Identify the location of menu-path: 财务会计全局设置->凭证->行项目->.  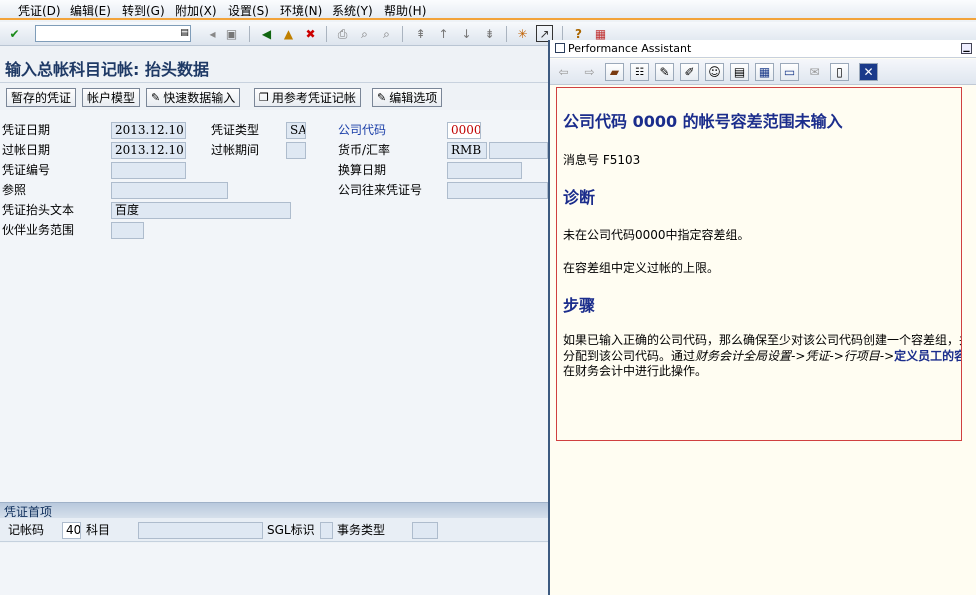
(795, 356).